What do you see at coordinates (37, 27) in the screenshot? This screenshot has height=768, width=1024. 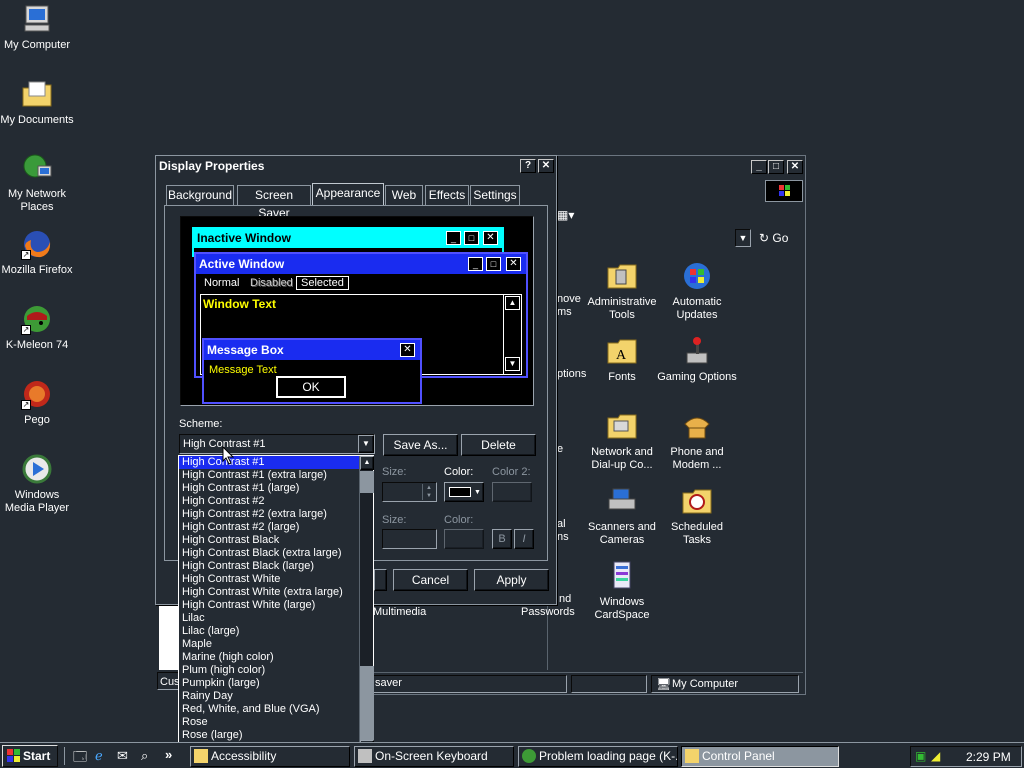 I see `desktop-icon-my-computer: My Computer` at bounding box center [37, 27].